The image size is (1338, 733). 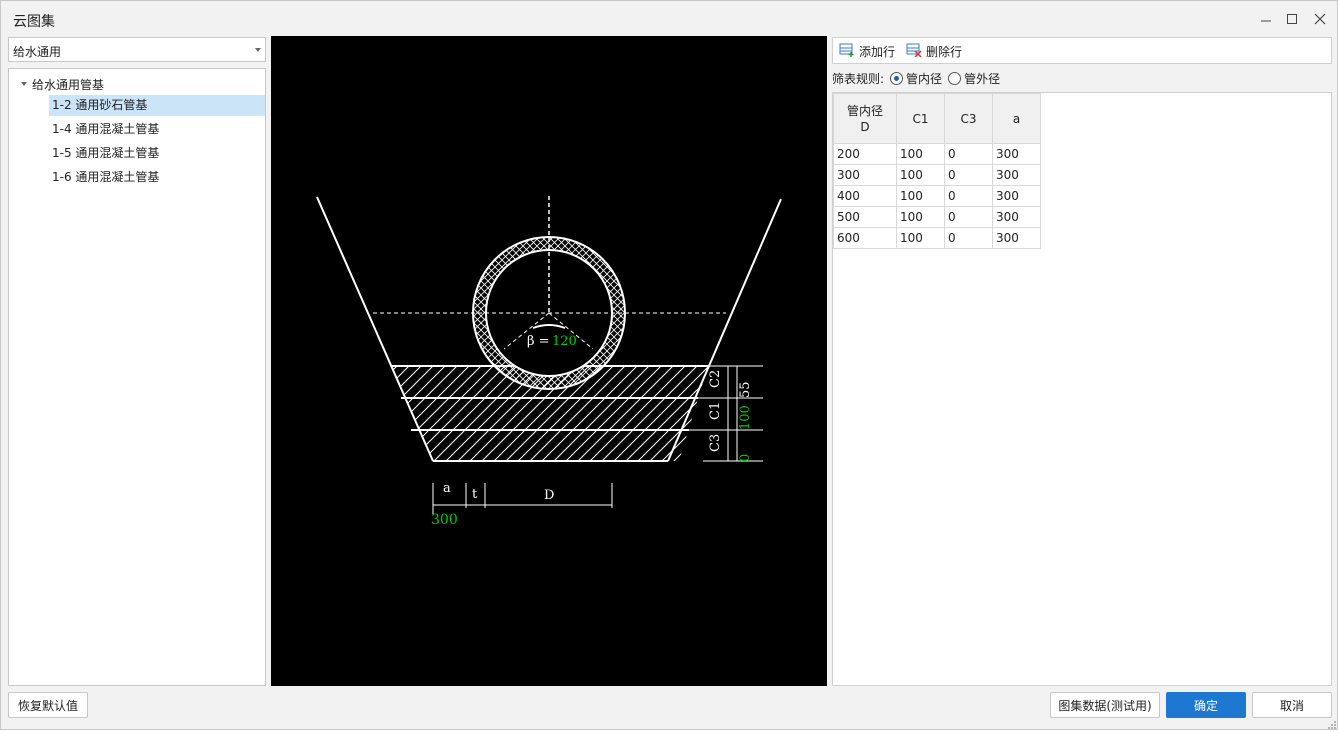 What do you see at coordinates (865, 196) in the screenshot?
I see `table-cell: 400` at bounding box center [865, 196].